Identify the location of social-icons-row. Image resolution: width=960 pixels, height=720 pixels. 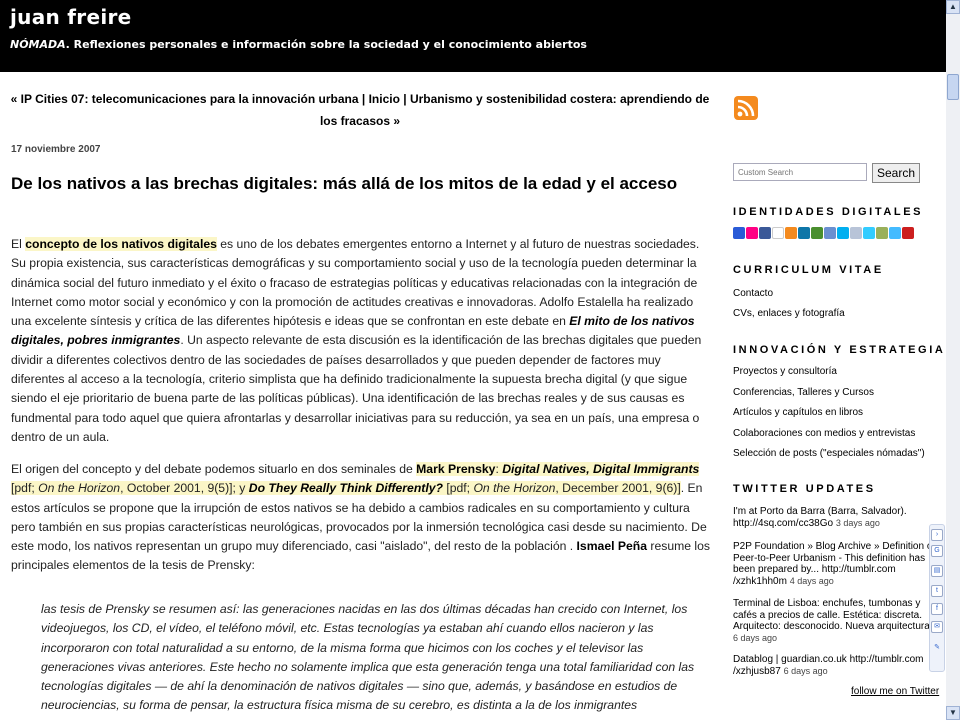
(823, 234).